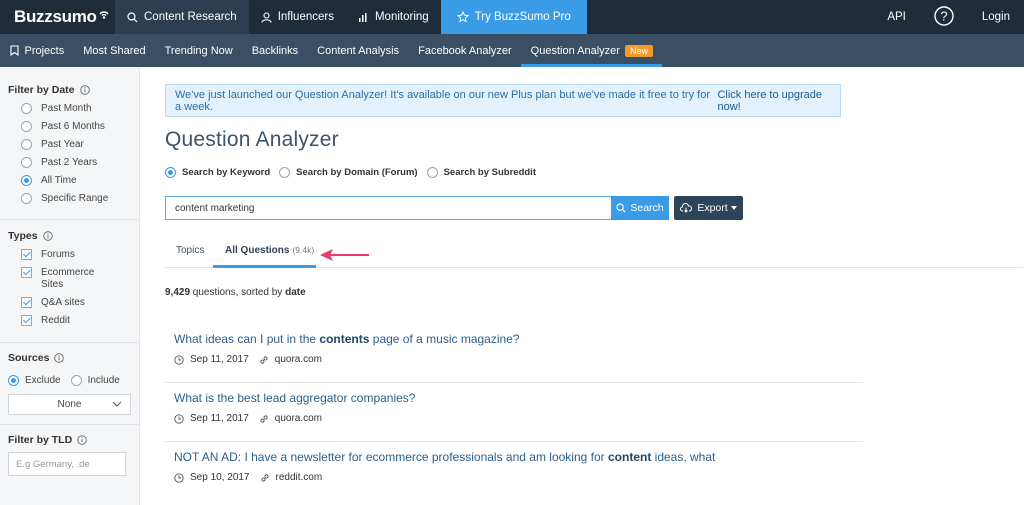 This screenshot has height=505, width=1024. I want to click on nav-monitoring: Monitoring, so click(393, 17).